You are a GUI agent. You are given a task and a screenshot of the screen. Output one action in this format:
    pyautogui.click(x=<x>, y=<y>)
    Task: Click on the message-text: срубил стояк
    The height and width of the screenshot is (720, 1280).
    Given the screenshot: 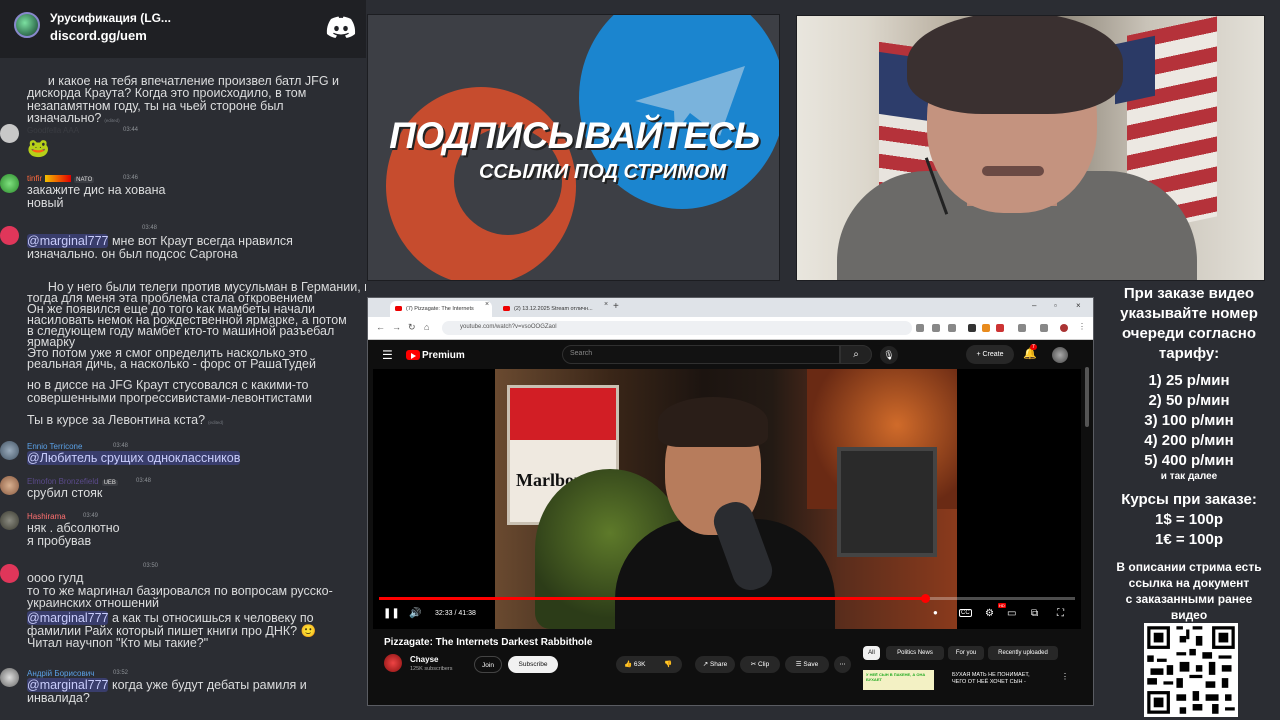 What is the action you would take?
    pyautogui.click(x=65, y=493)
    